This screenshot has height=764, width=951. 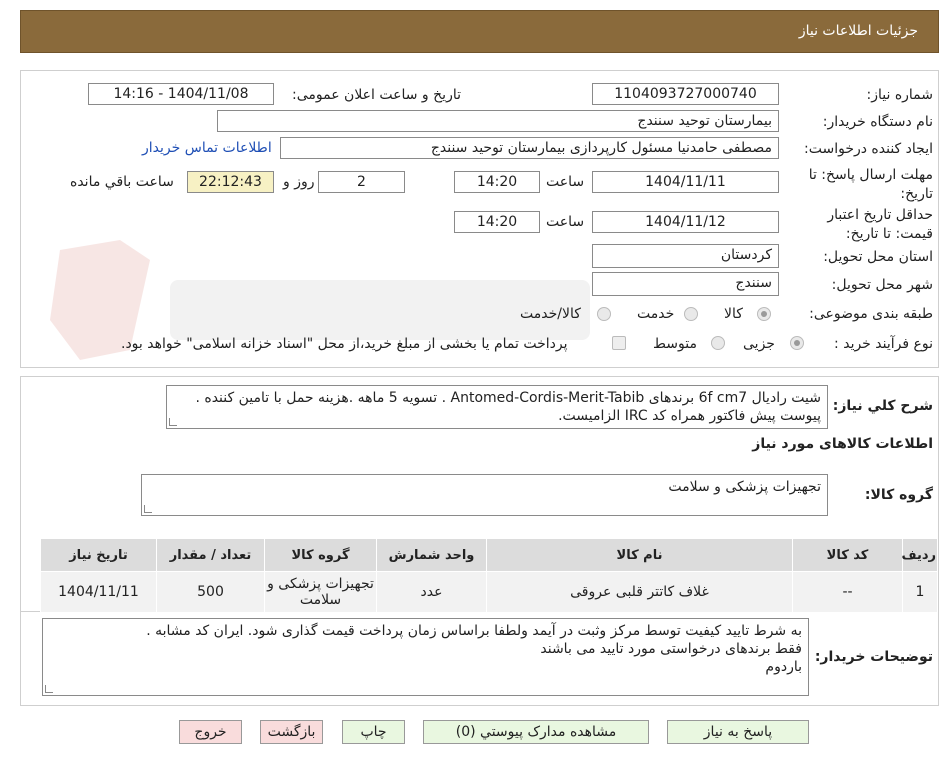 I want to click on days-field: 2, so click(x=361, y=182).